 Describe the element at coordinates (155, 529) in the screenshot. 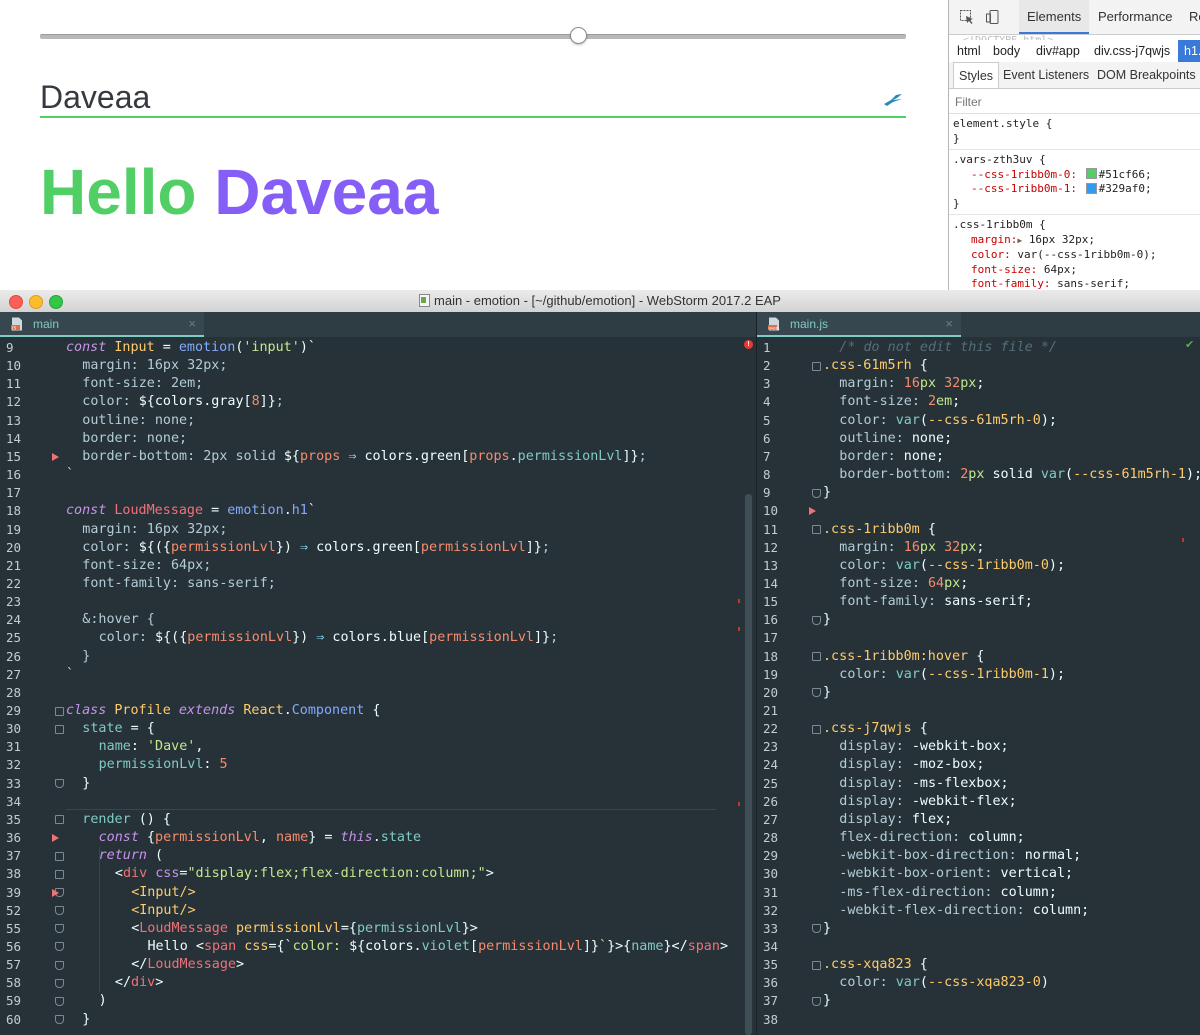

I see `code-token: margin: 16px 32px;` at that location.